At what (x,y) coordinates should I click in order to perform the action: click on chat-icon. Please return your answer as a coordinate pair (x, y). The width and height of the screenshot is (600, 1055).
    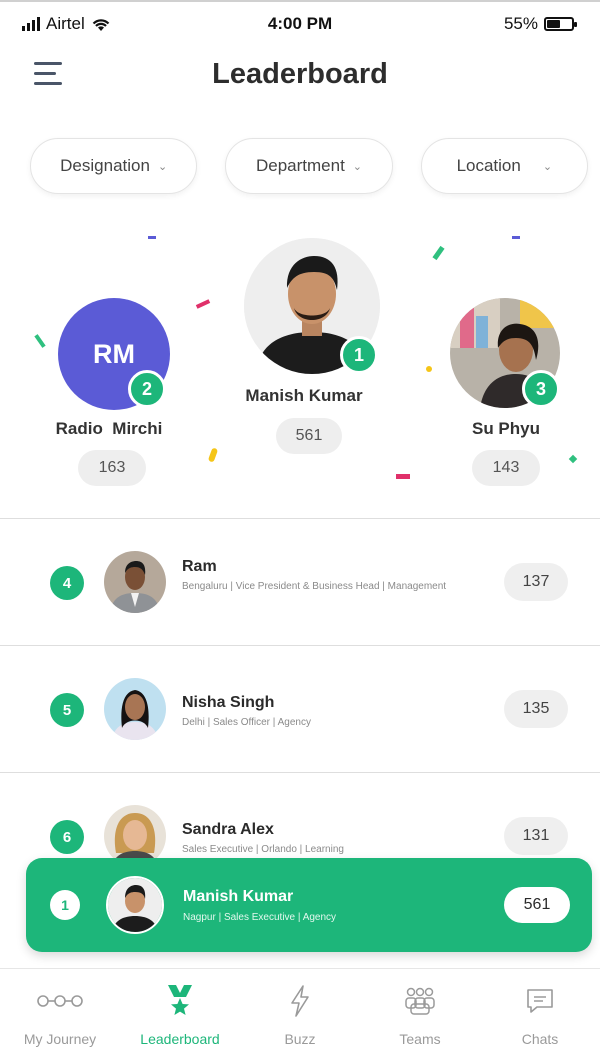
    Looking at the image, I should click on (540, 1001).